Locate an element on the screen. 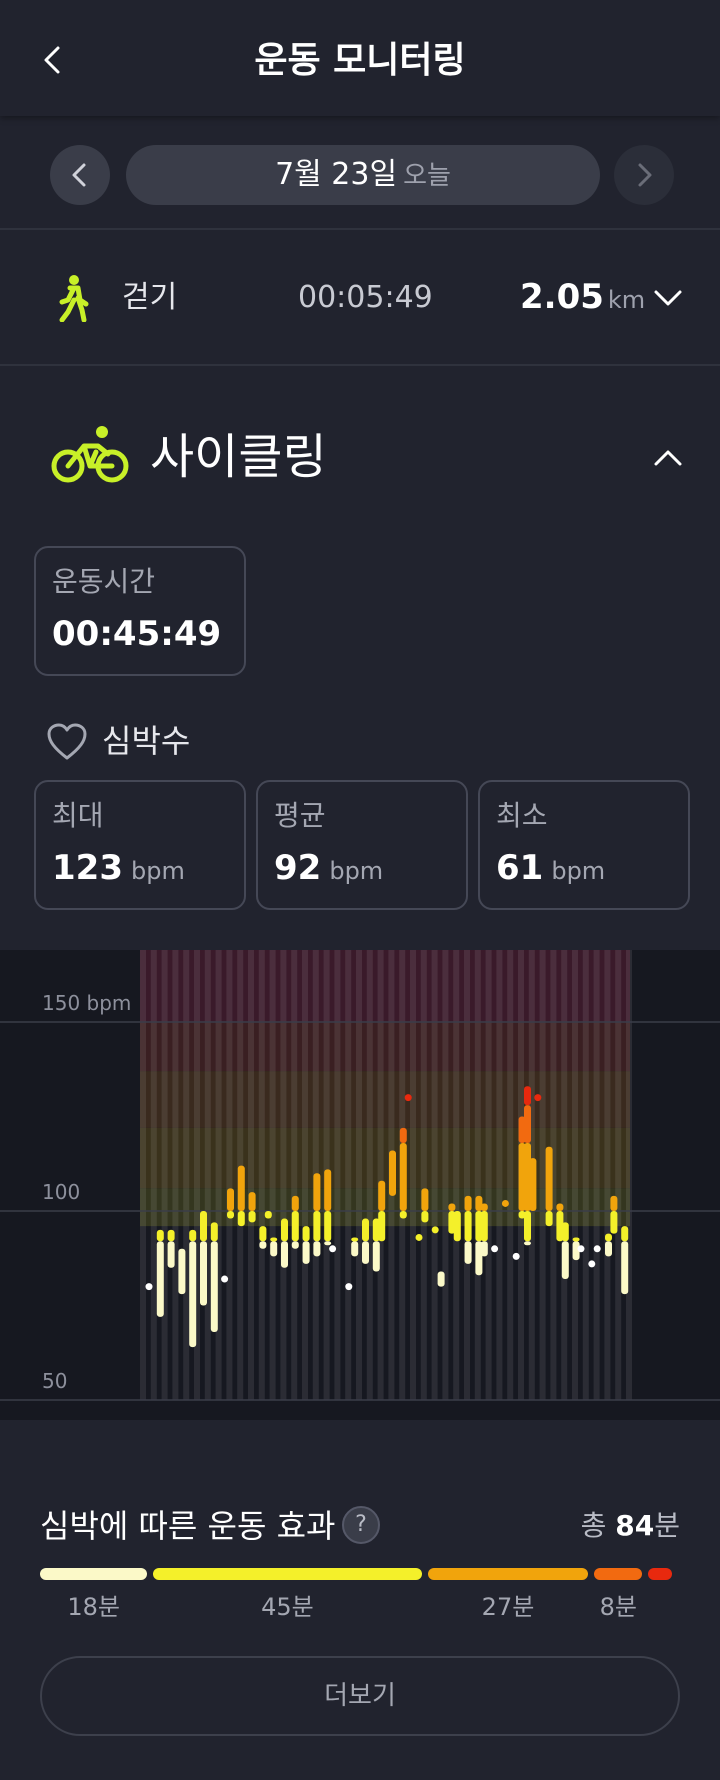 The image size is (720, 1780). bicycle-icon is located at coordinates (90, 454).